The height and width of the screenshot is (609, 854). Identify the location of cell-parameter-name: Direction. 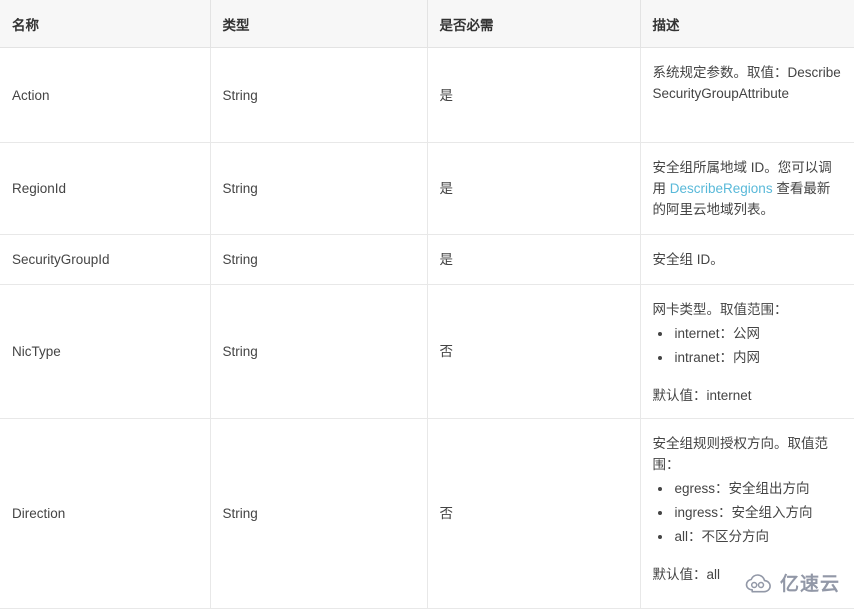
(105, 513).